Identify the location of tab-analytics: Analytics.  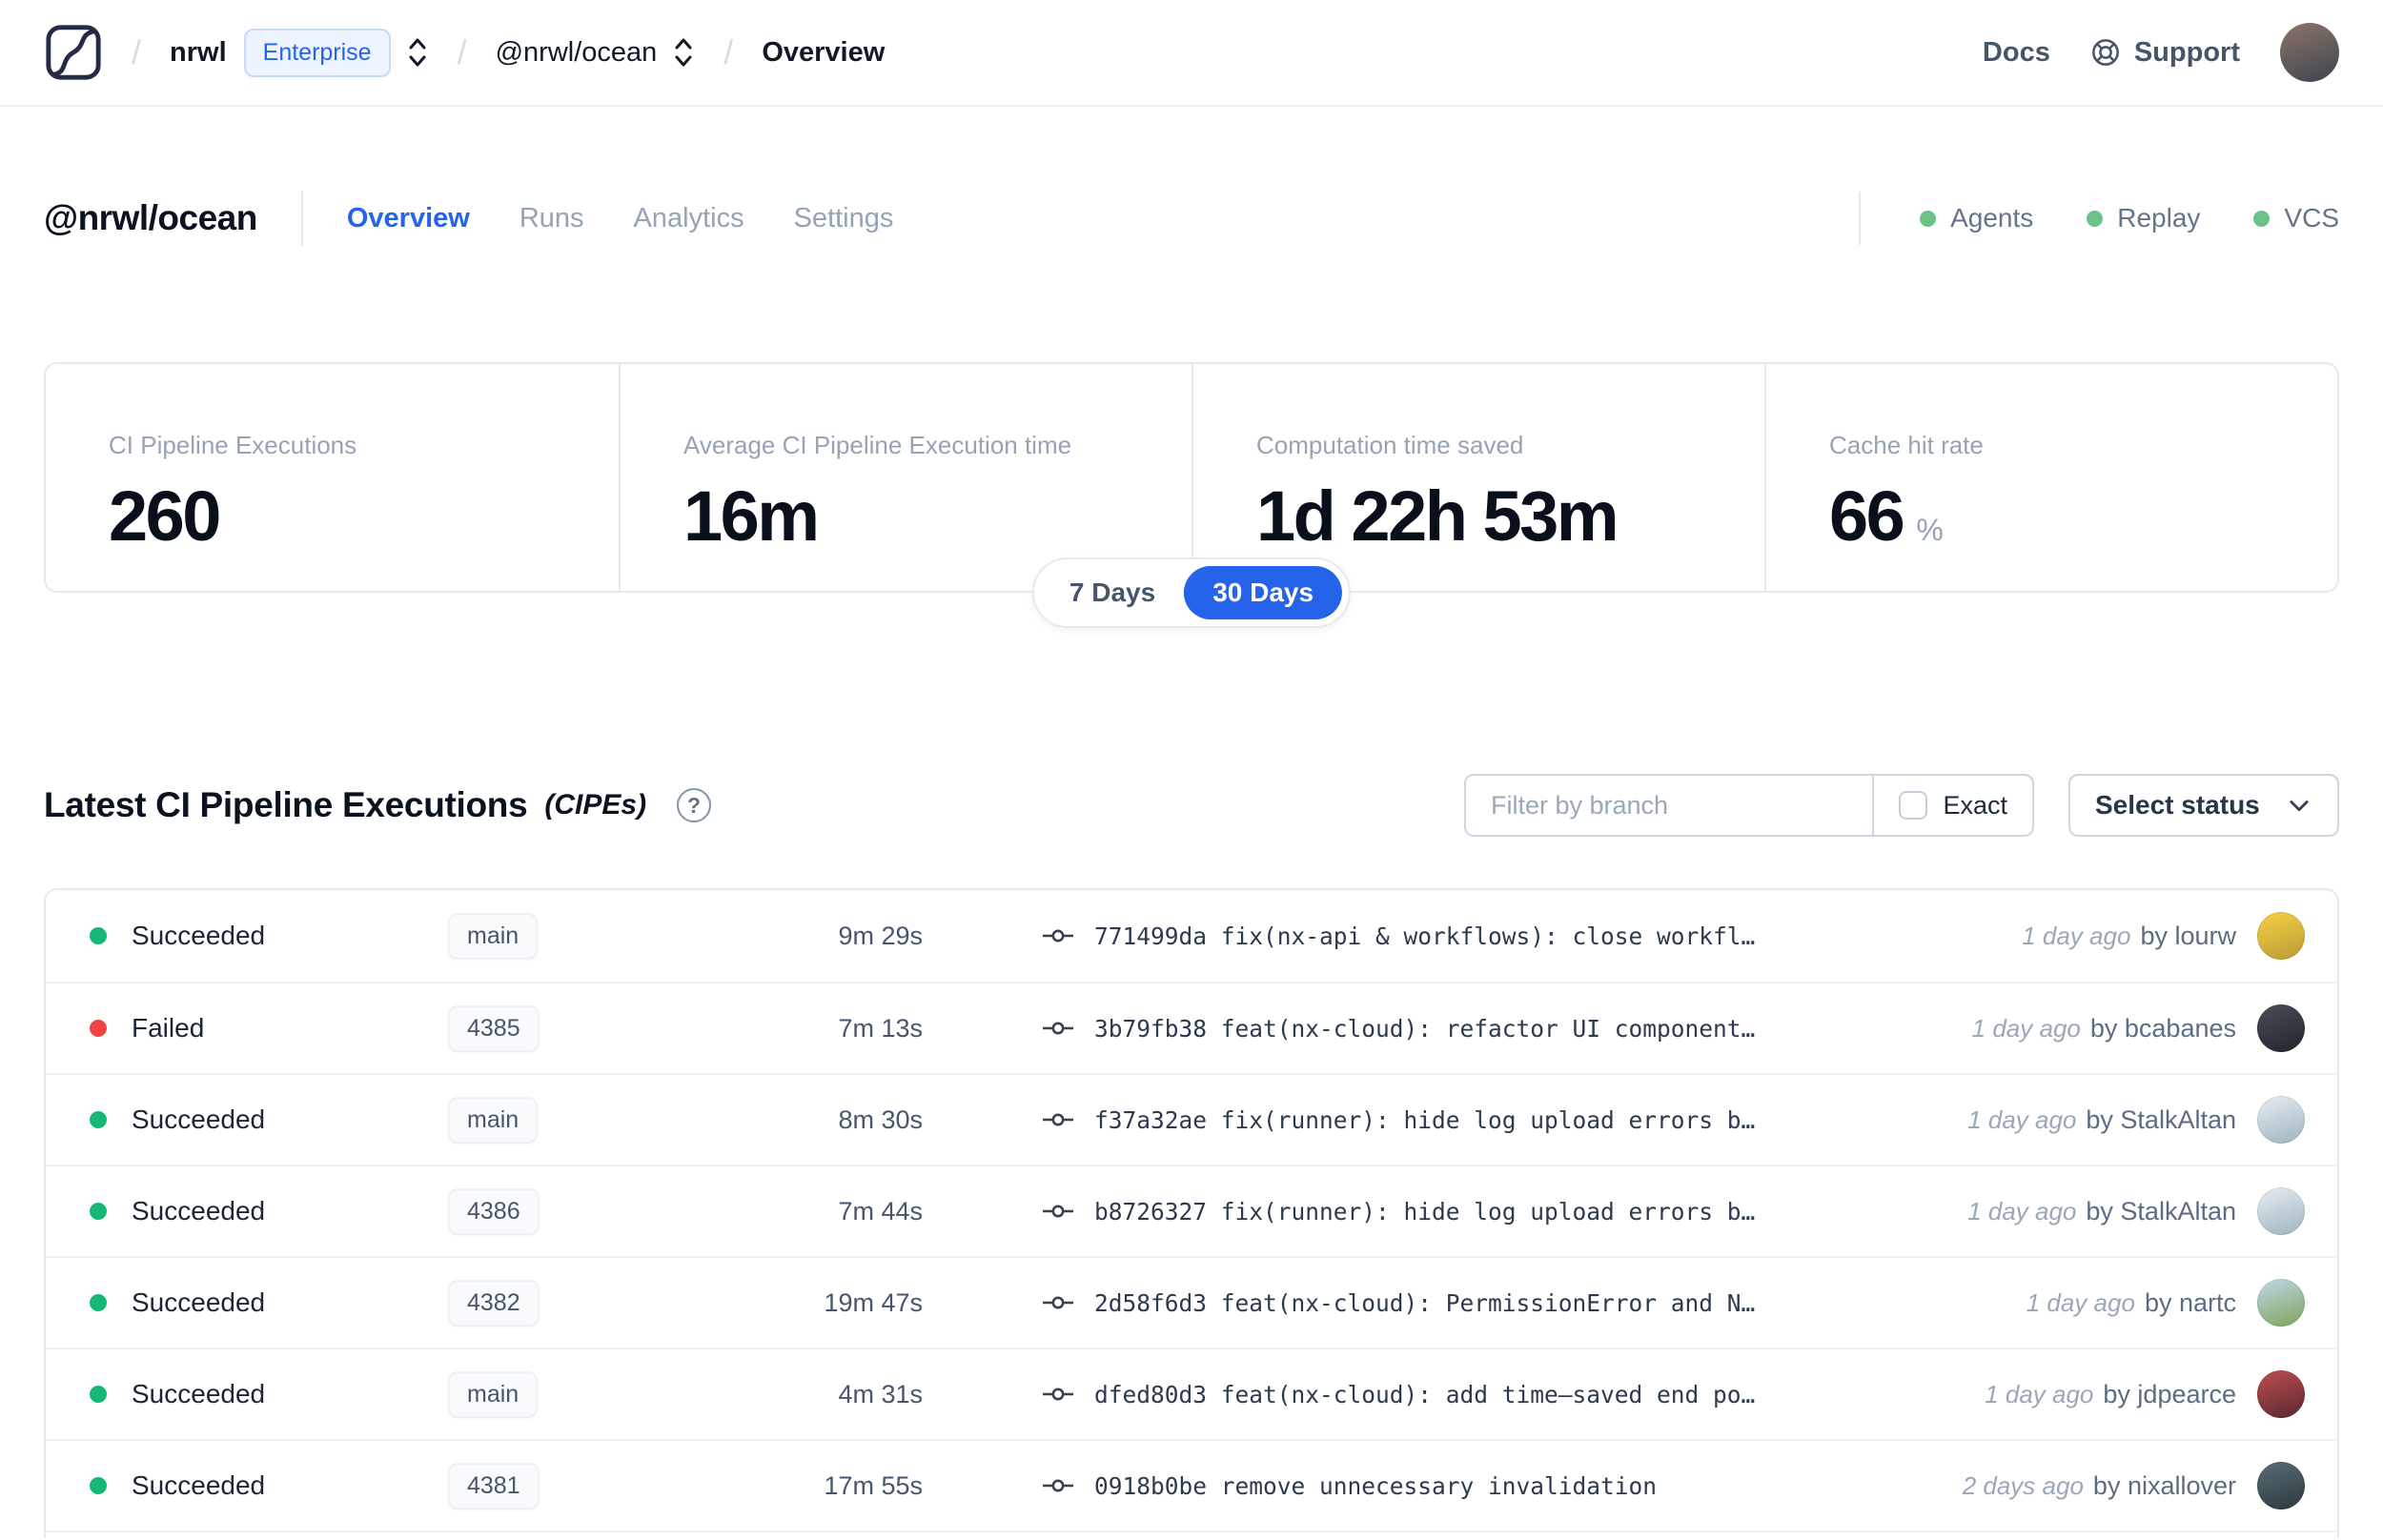
(689, 218).